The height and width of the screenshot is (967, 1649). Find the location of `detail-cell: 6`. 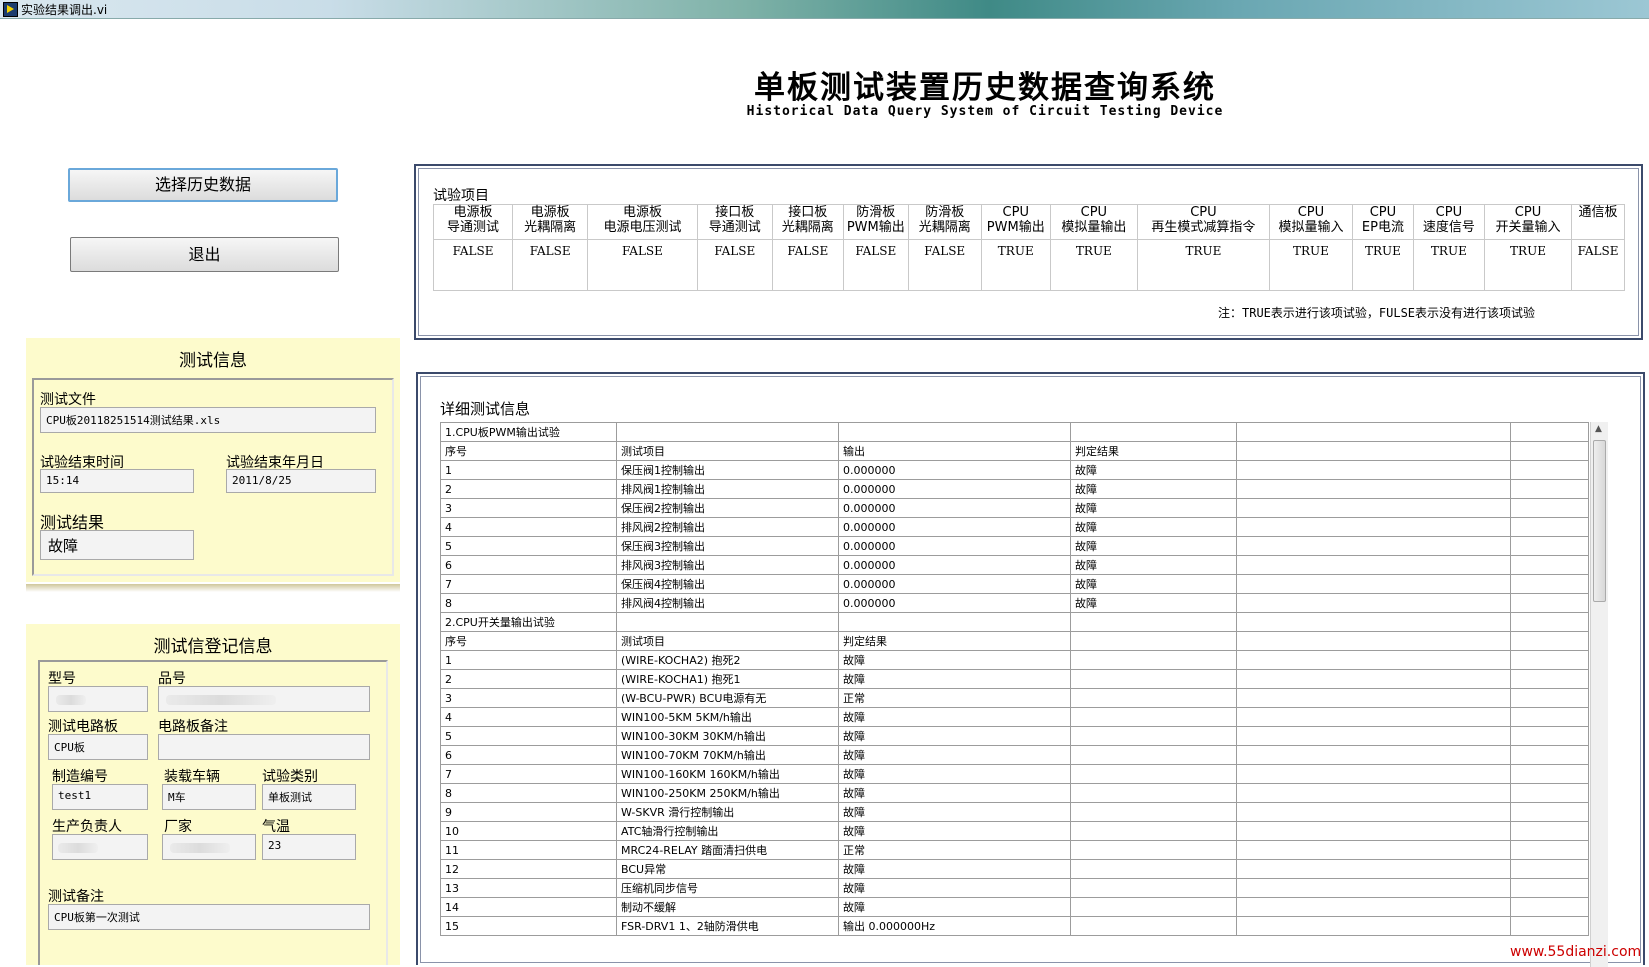

detail-cell: 6 is located at coordinates (528, 565).